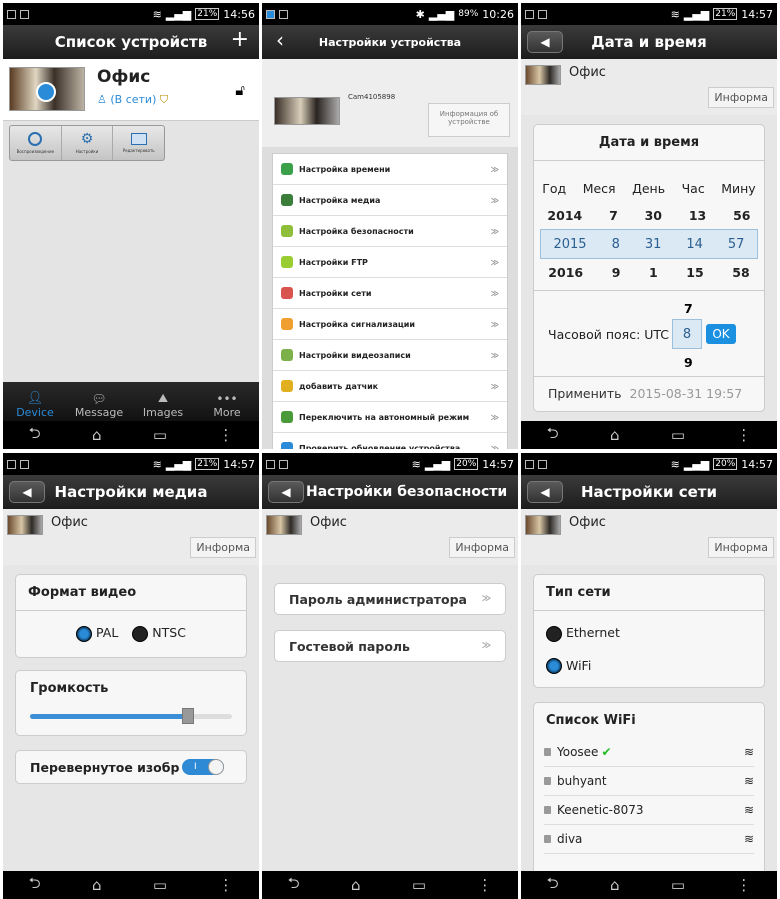 The height and width of the screenshot is (899, 780). What do you see at coordinates (390, 293) in the screenshot?
I see `settings-menu-item: Настройки сети ≫` at bounding box center [390, 293].